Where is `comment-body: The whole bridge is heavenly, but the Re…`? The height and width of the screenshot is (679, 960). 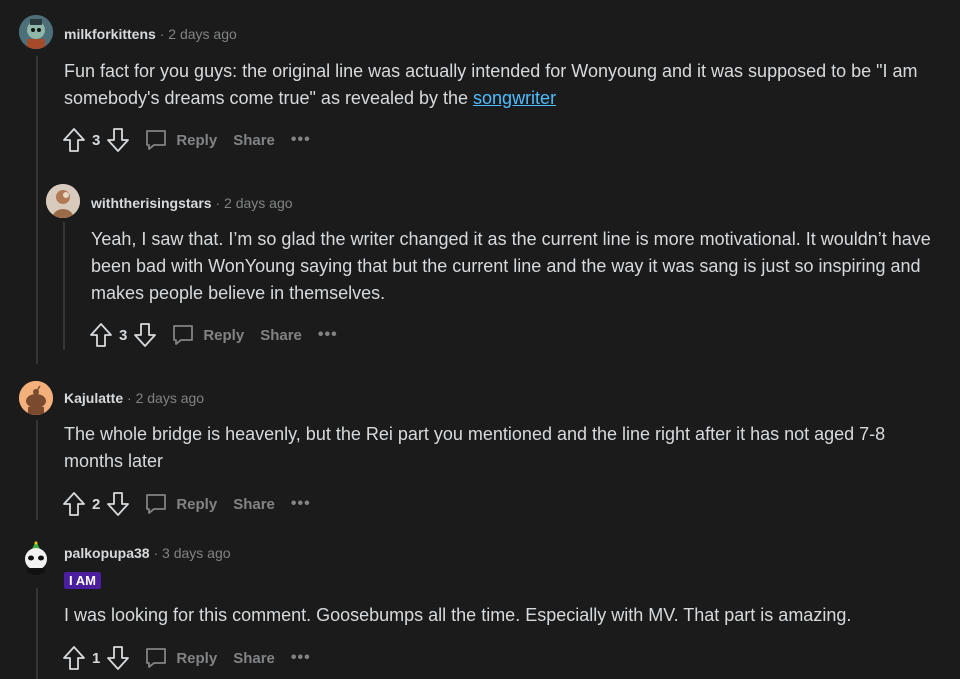
comment-body: The whole bridge is heavenly, but the Re… is located at coordinates (475, 447).